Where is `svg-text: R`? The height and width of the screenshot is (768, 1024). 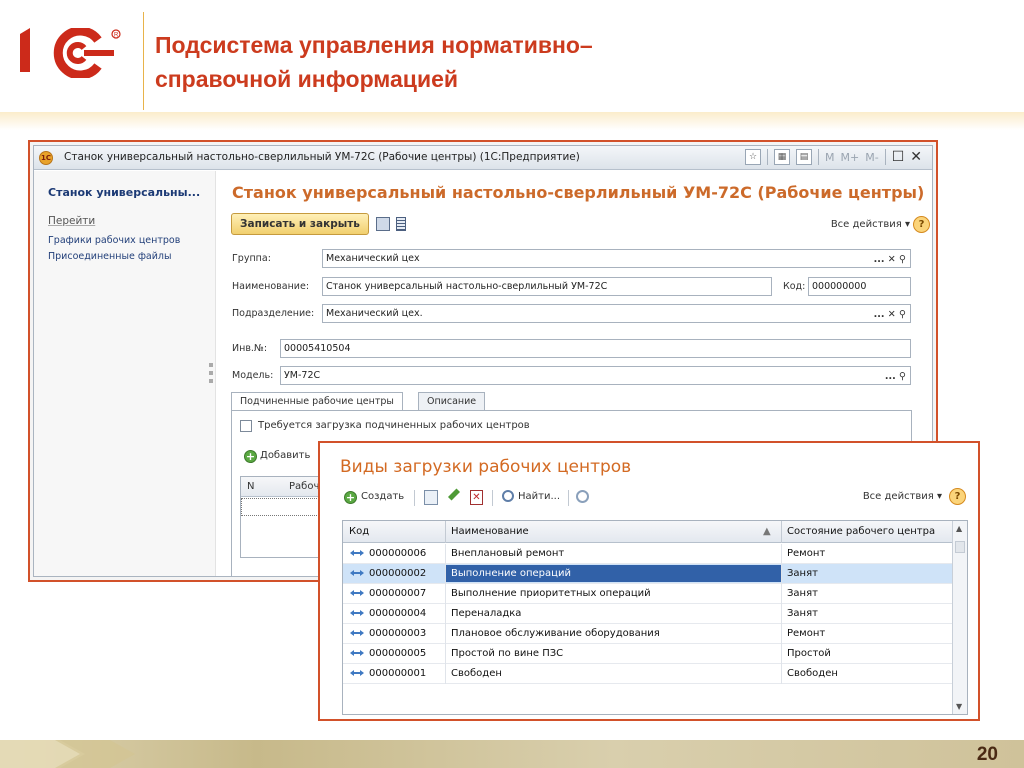
svg-text: R is located at coordinates (116, 36).